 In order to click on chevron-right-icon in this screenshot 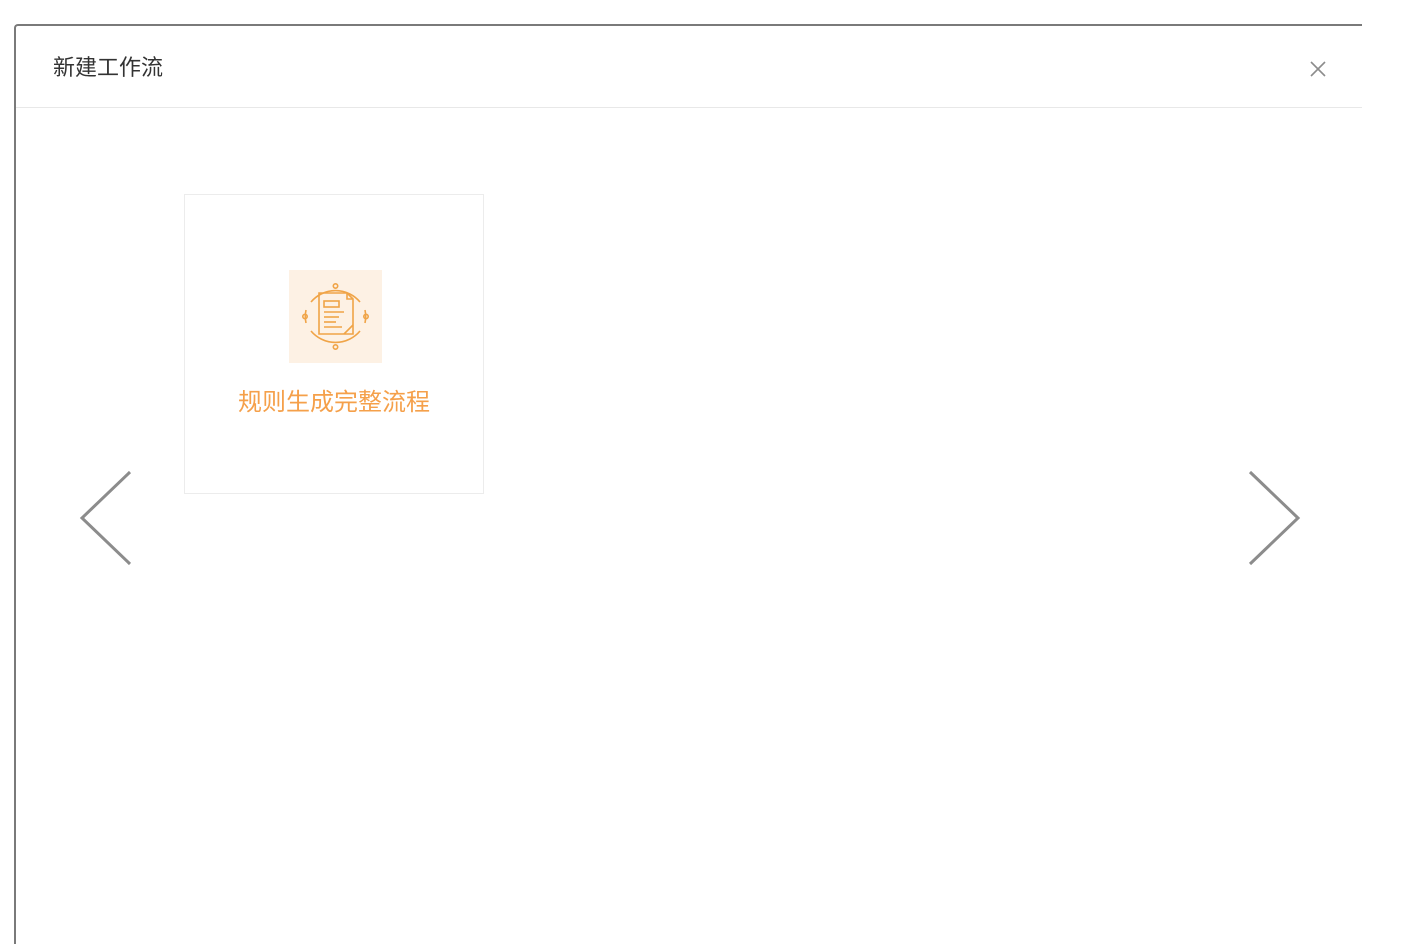, I will do `click(1274, 518)`.